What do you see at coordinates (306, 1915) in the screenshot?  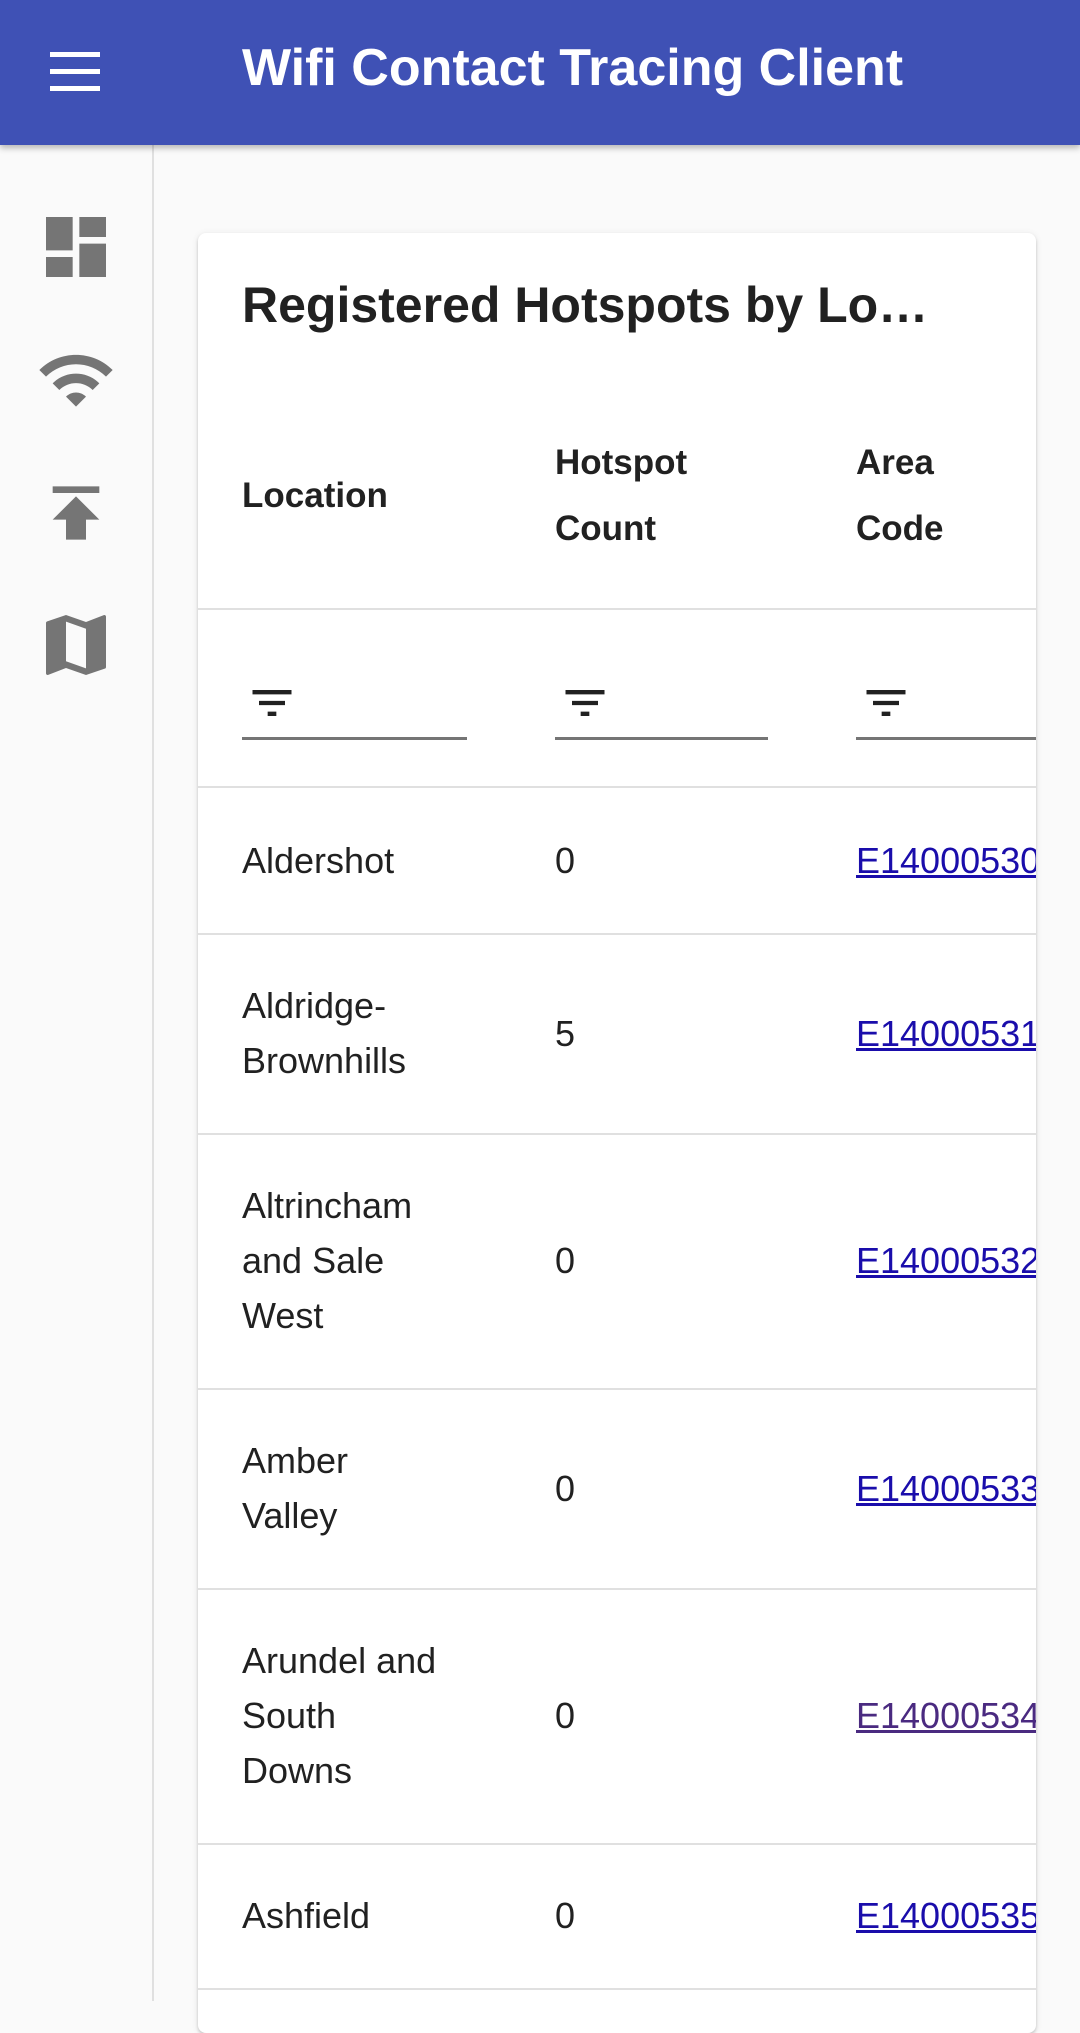 I see `location-cell: Ashfield` at bounding box center [306, 1915].